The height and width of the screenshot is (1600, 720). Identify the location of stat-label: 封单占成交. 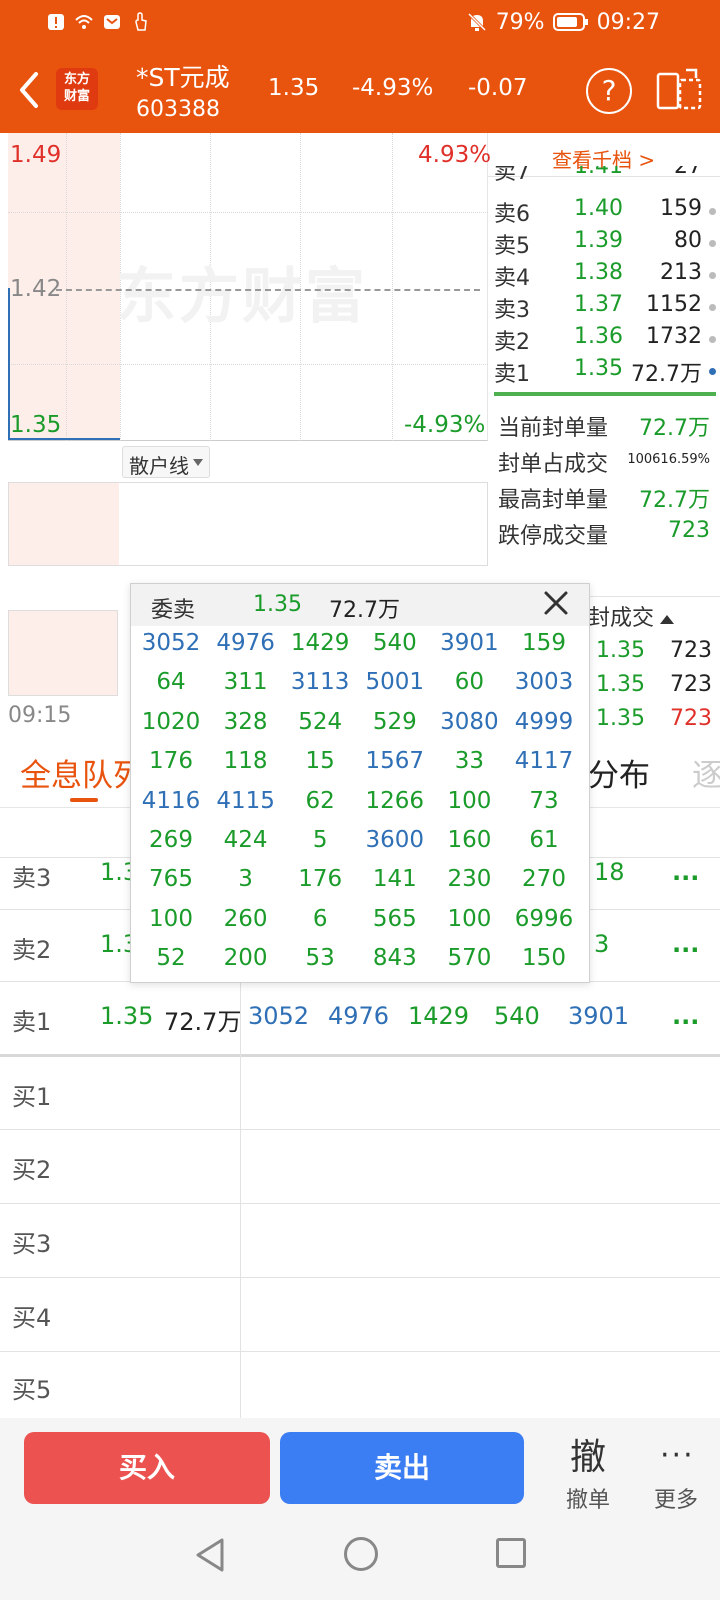
(553, 464).